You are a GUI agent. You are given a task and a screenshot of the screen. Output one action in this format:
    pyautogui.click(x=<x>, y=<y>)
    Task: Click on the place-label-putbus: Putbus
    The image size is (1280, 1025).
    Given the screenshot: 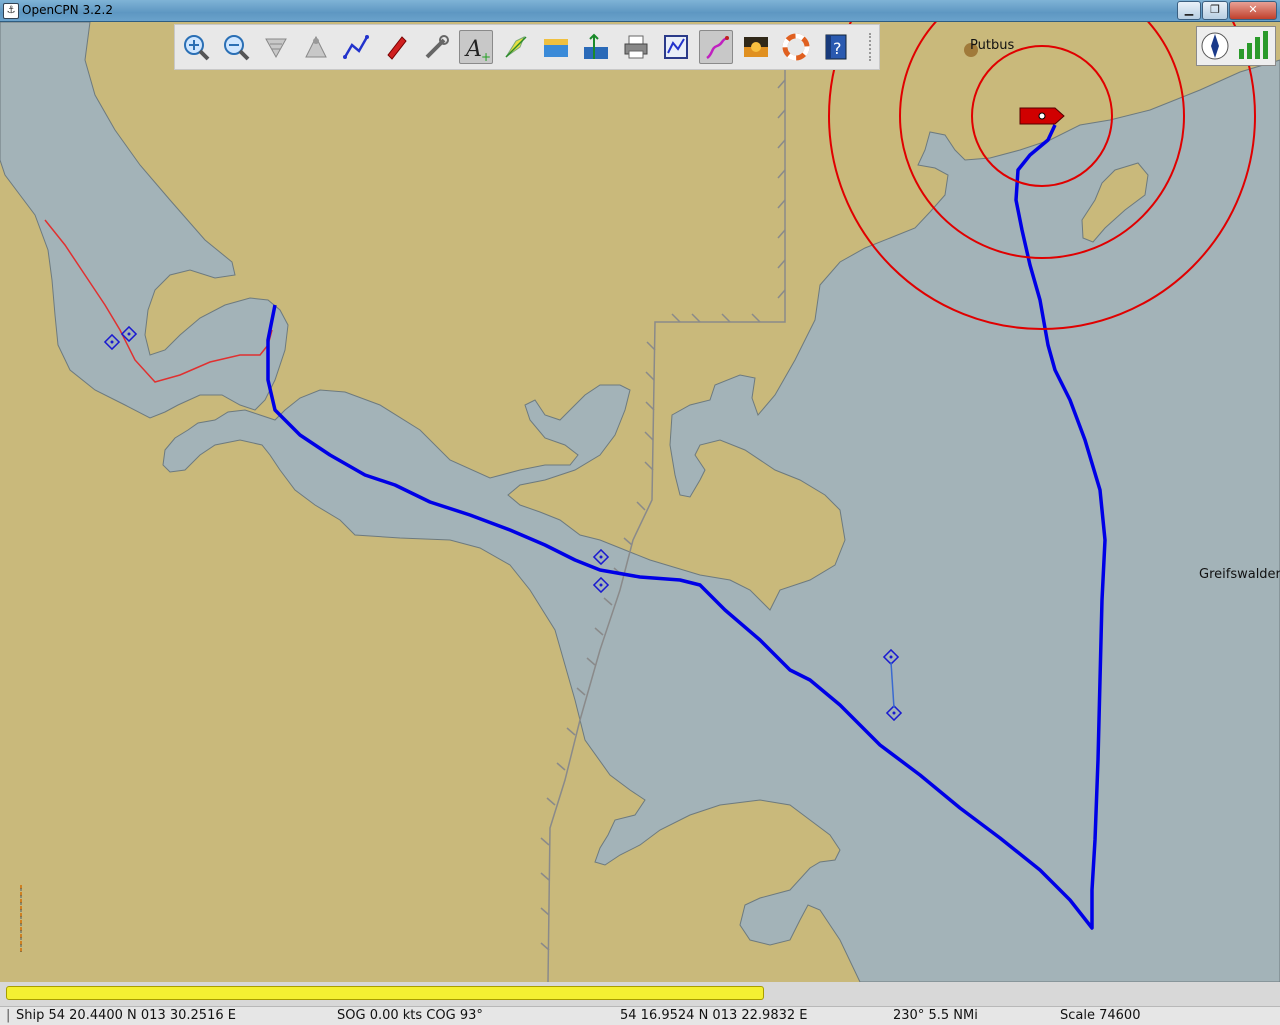 What is the action you would take?
    pyautogui.click(x=992, y=45)
    